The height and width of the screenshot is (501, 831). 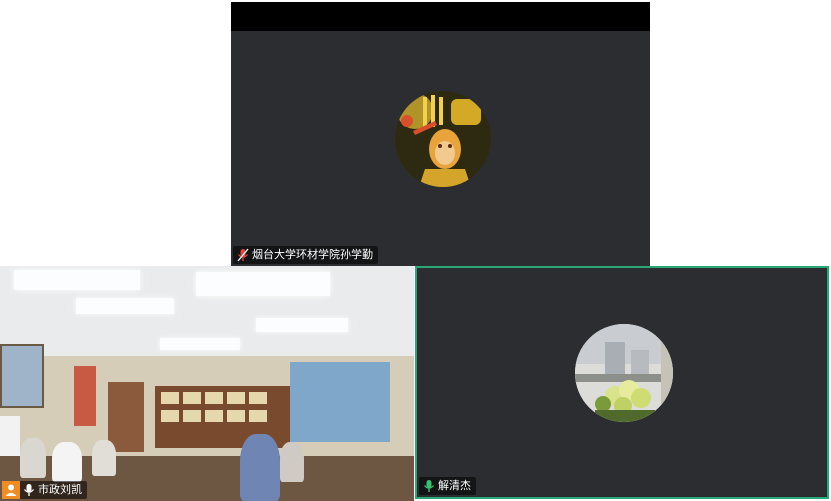 I want to click on monkey-king-avatar-image, so click(x=443, y=139).